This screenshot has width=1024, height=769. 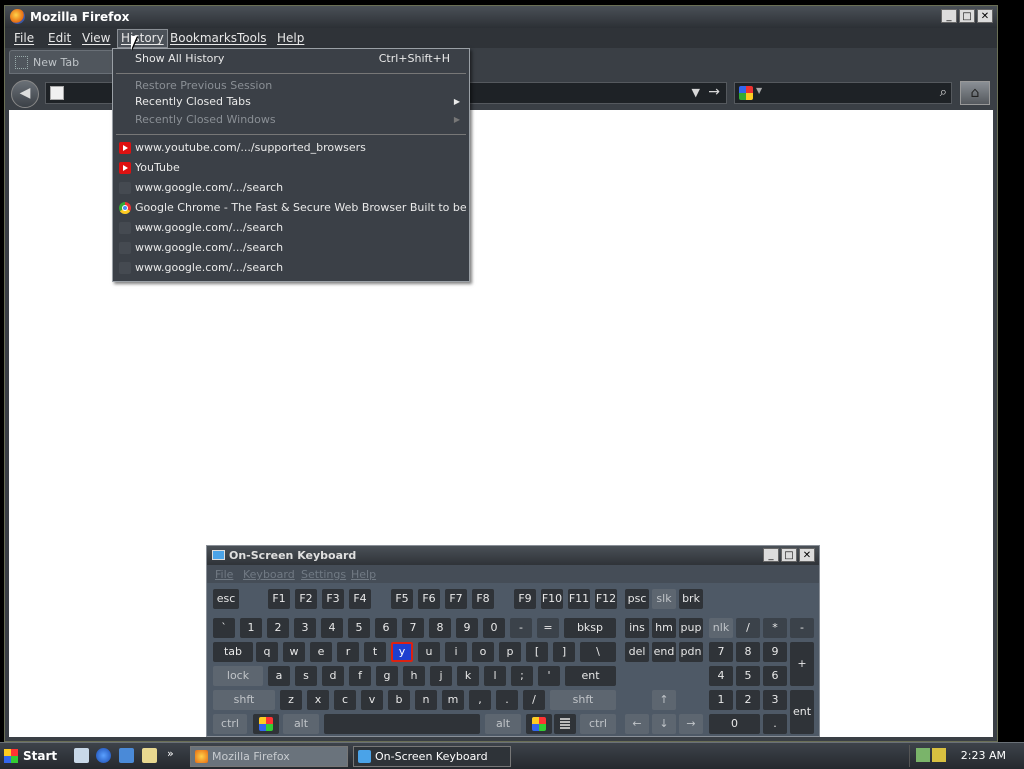 I want to click on key-tab: tab, so click(x=233, y=652).